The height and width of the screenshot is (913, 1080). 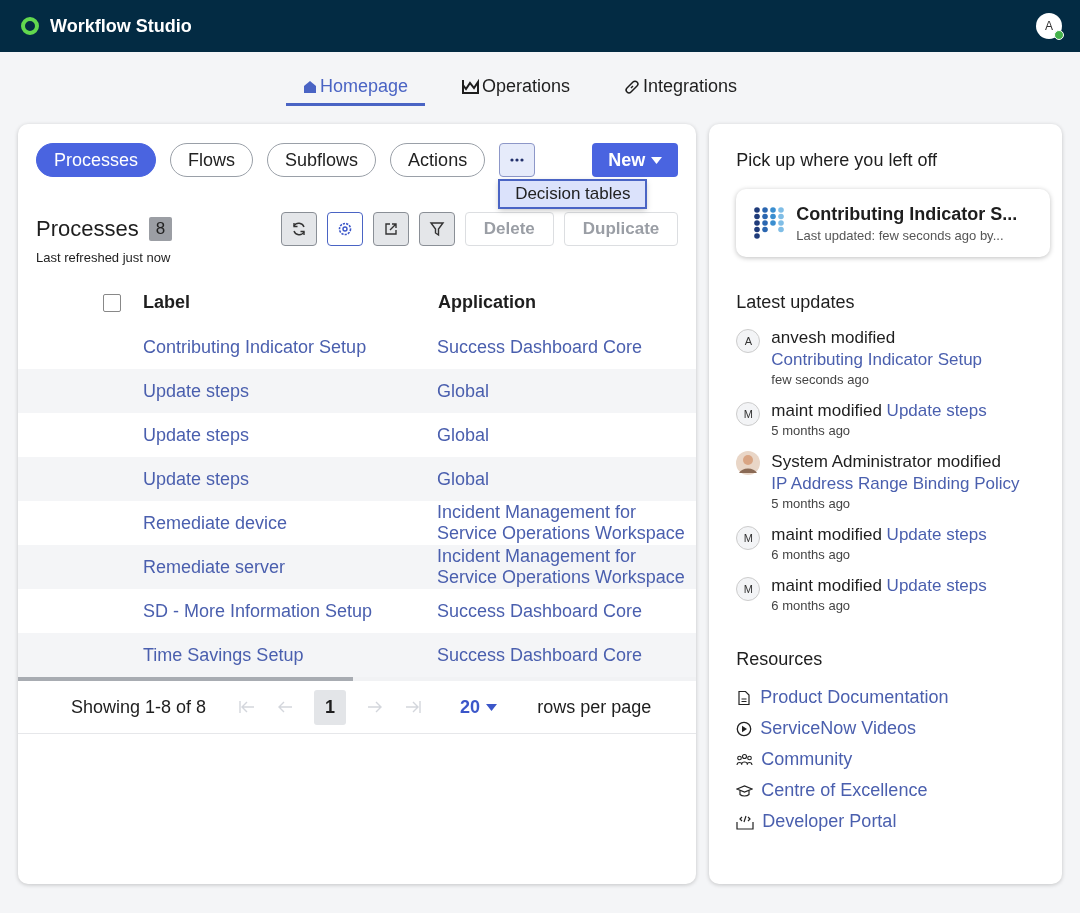 I want to click on filter-icon, so click(x=436, y=229).